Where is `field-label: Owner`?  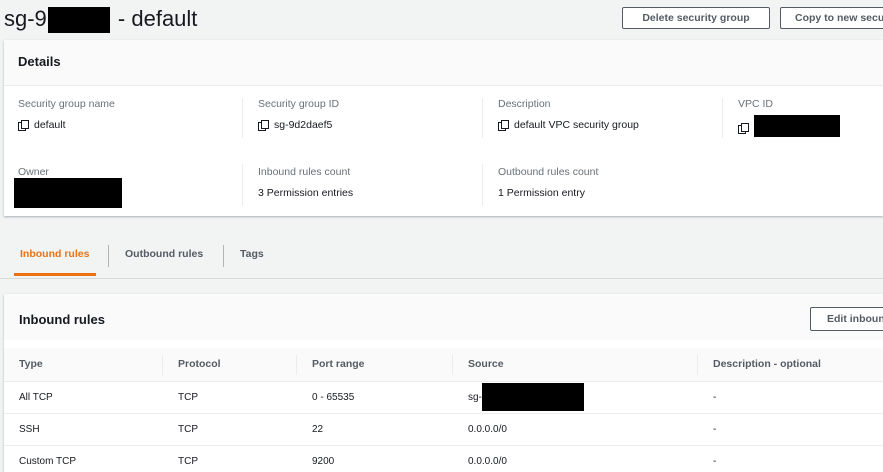
field-label: Owner is located at coordinates (33, 172).